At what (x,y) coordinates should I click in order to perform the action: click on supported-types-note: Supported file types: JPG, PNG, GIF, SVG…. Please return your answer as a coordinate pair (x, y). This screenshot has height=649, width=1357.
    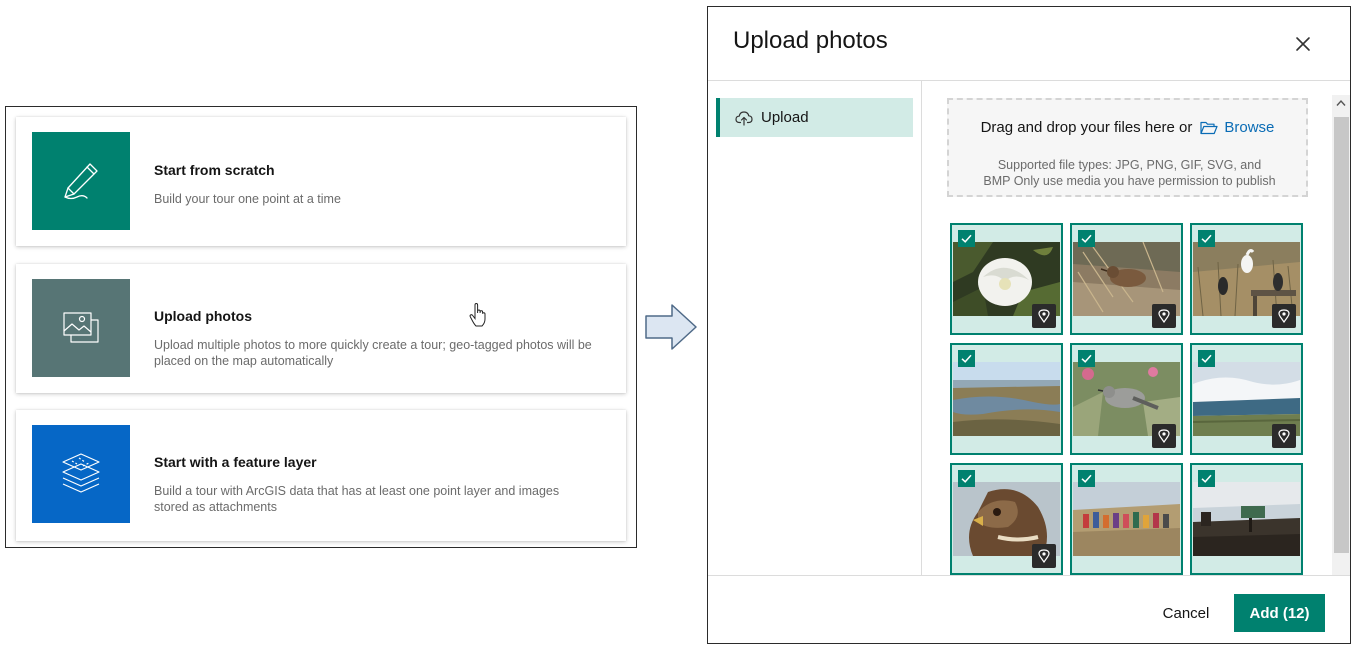
    Looking at the image, I should click on (1129, 173).